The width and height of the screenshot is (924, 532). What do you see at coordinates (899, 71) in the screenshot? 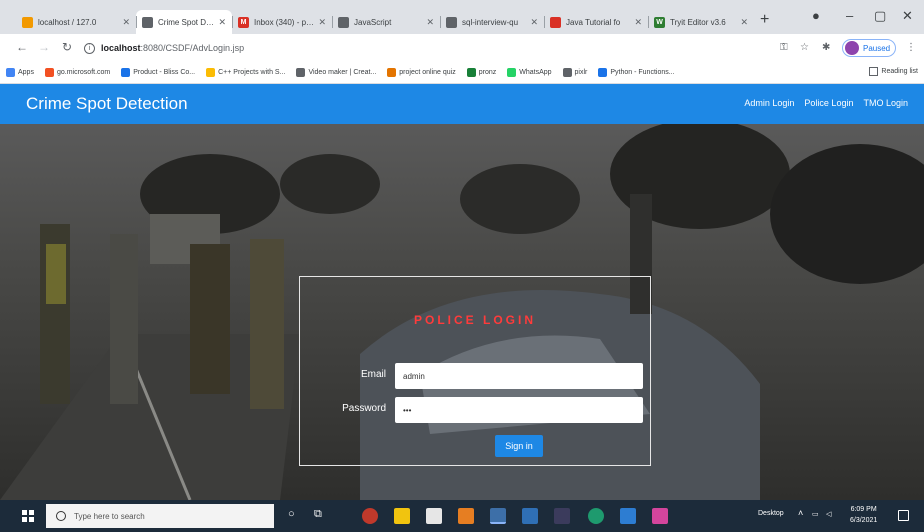
I see `reading-list-label: Reading list` at bounding box center [899, 71].